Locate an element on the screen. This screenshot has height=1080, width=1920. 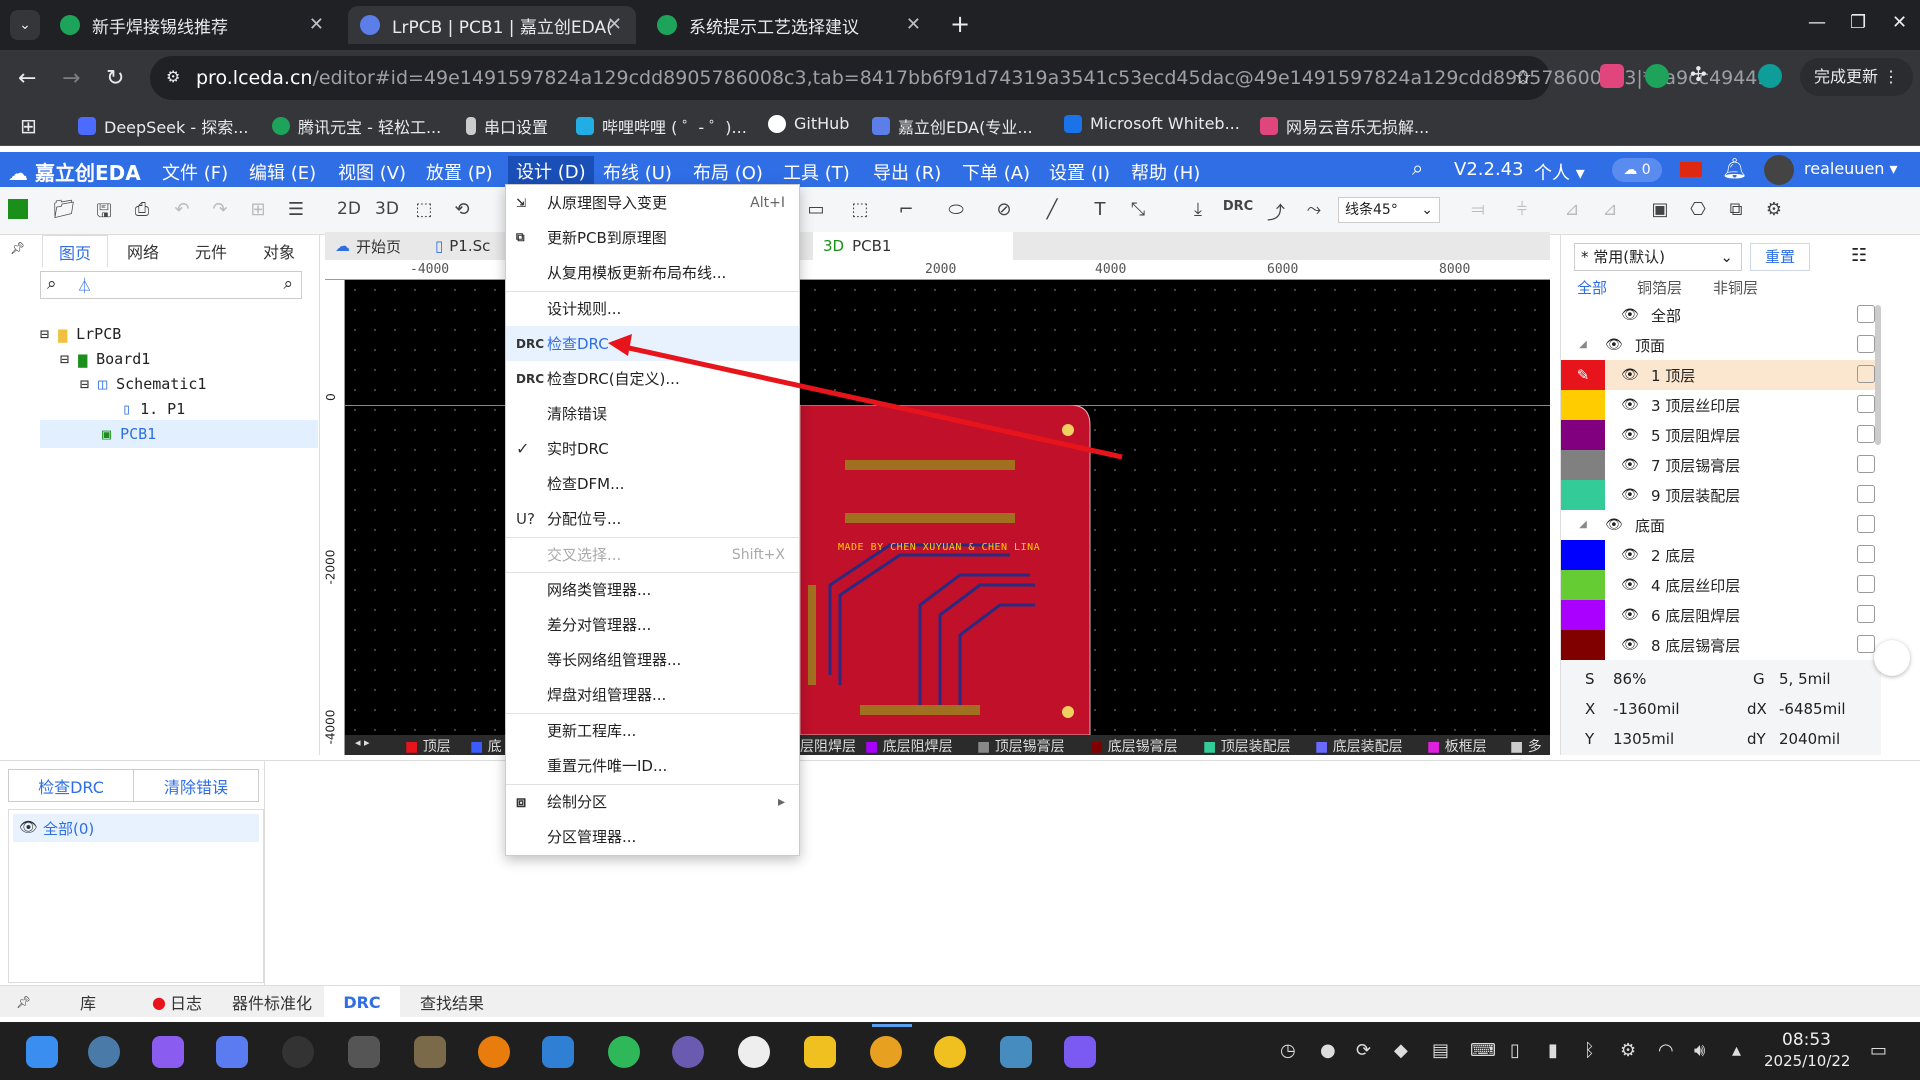
layer-tab-bottom-assembly: ■ 底层装配层 is located at coordinates (1359, 746).